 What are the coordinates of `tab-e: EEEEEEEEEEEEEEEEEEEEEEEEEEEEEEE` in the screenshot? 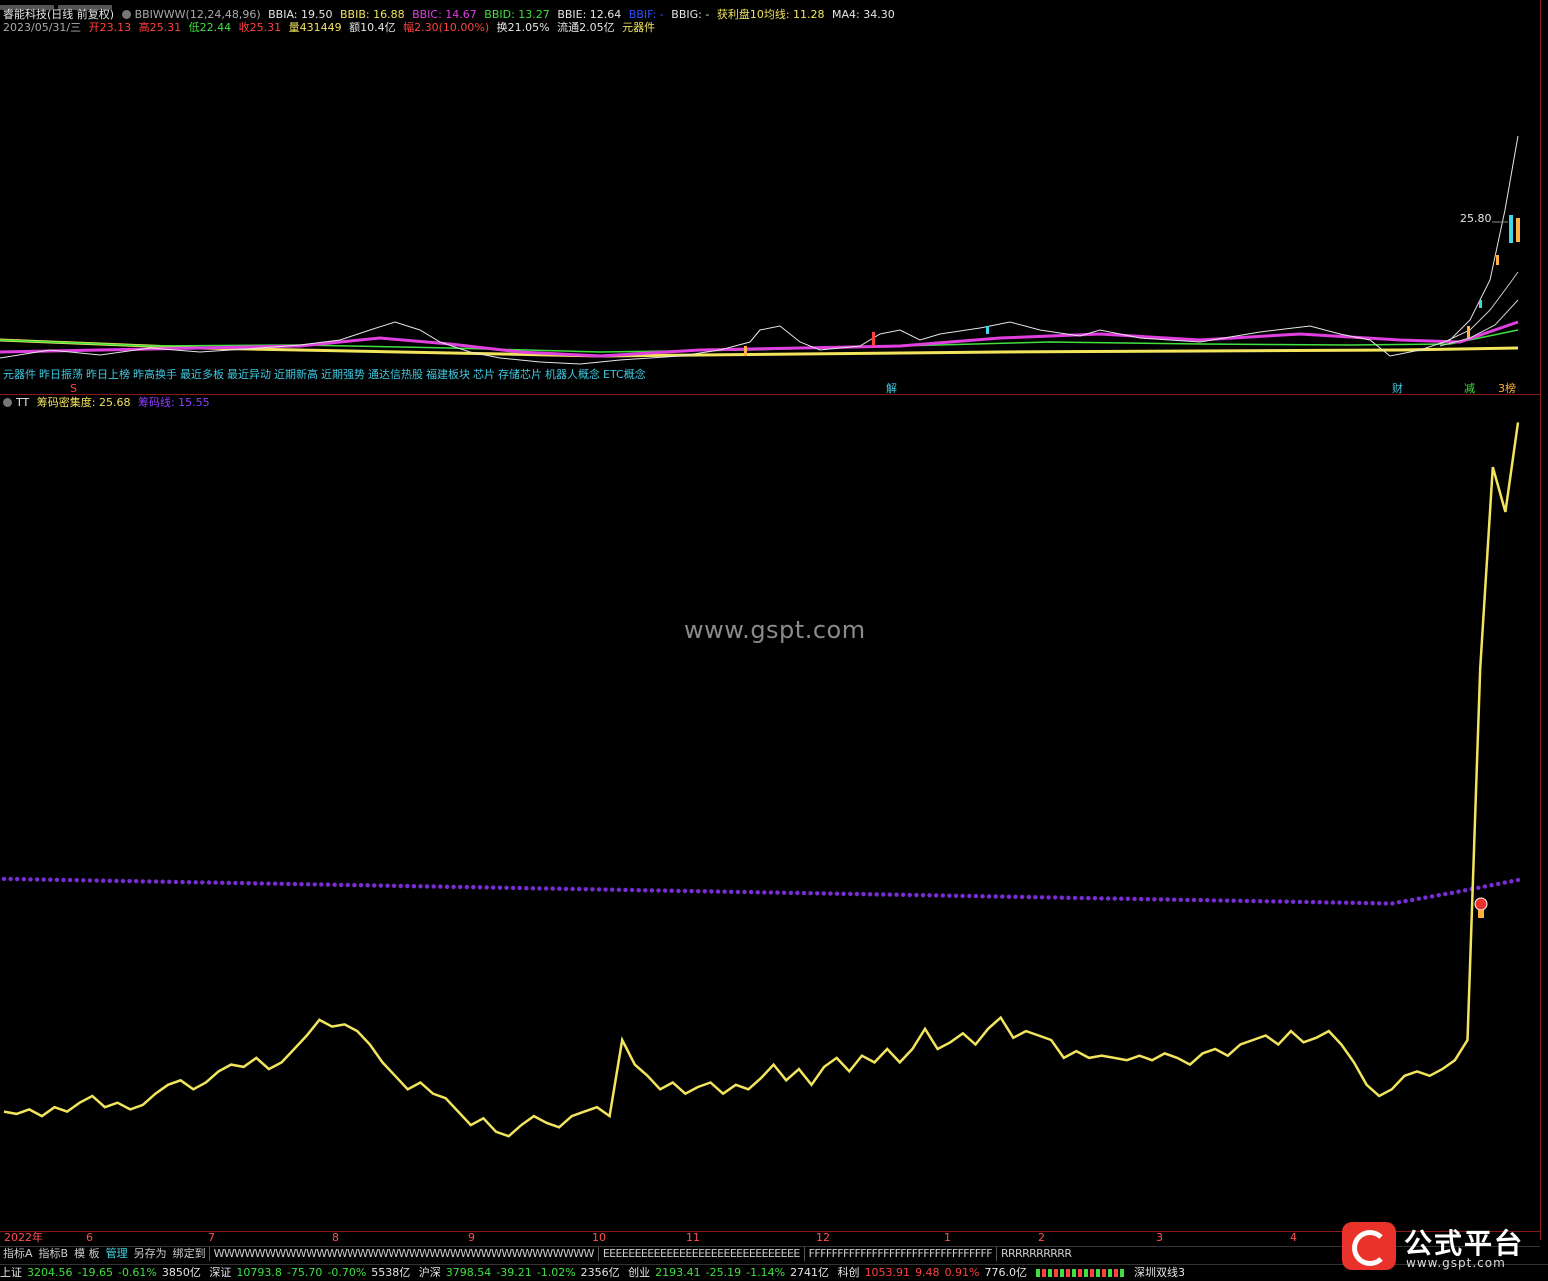 It's located at (700, 1254).